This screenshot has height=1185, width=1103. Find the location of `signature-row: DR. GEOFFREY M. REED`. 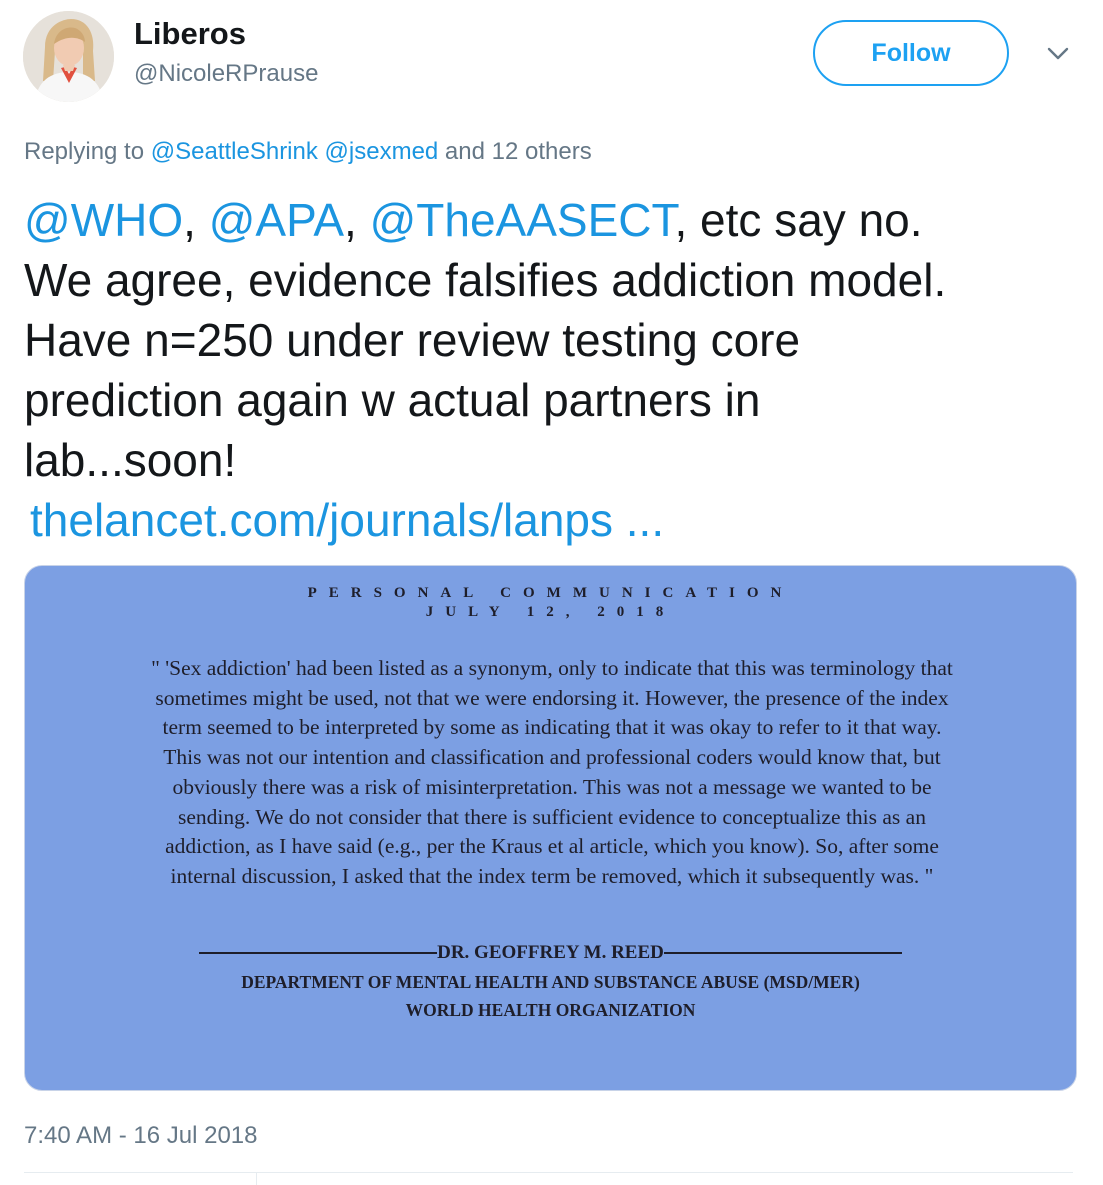

signature-row: DR. GEOFFREY M. REED is located at coordinates (550, 953).